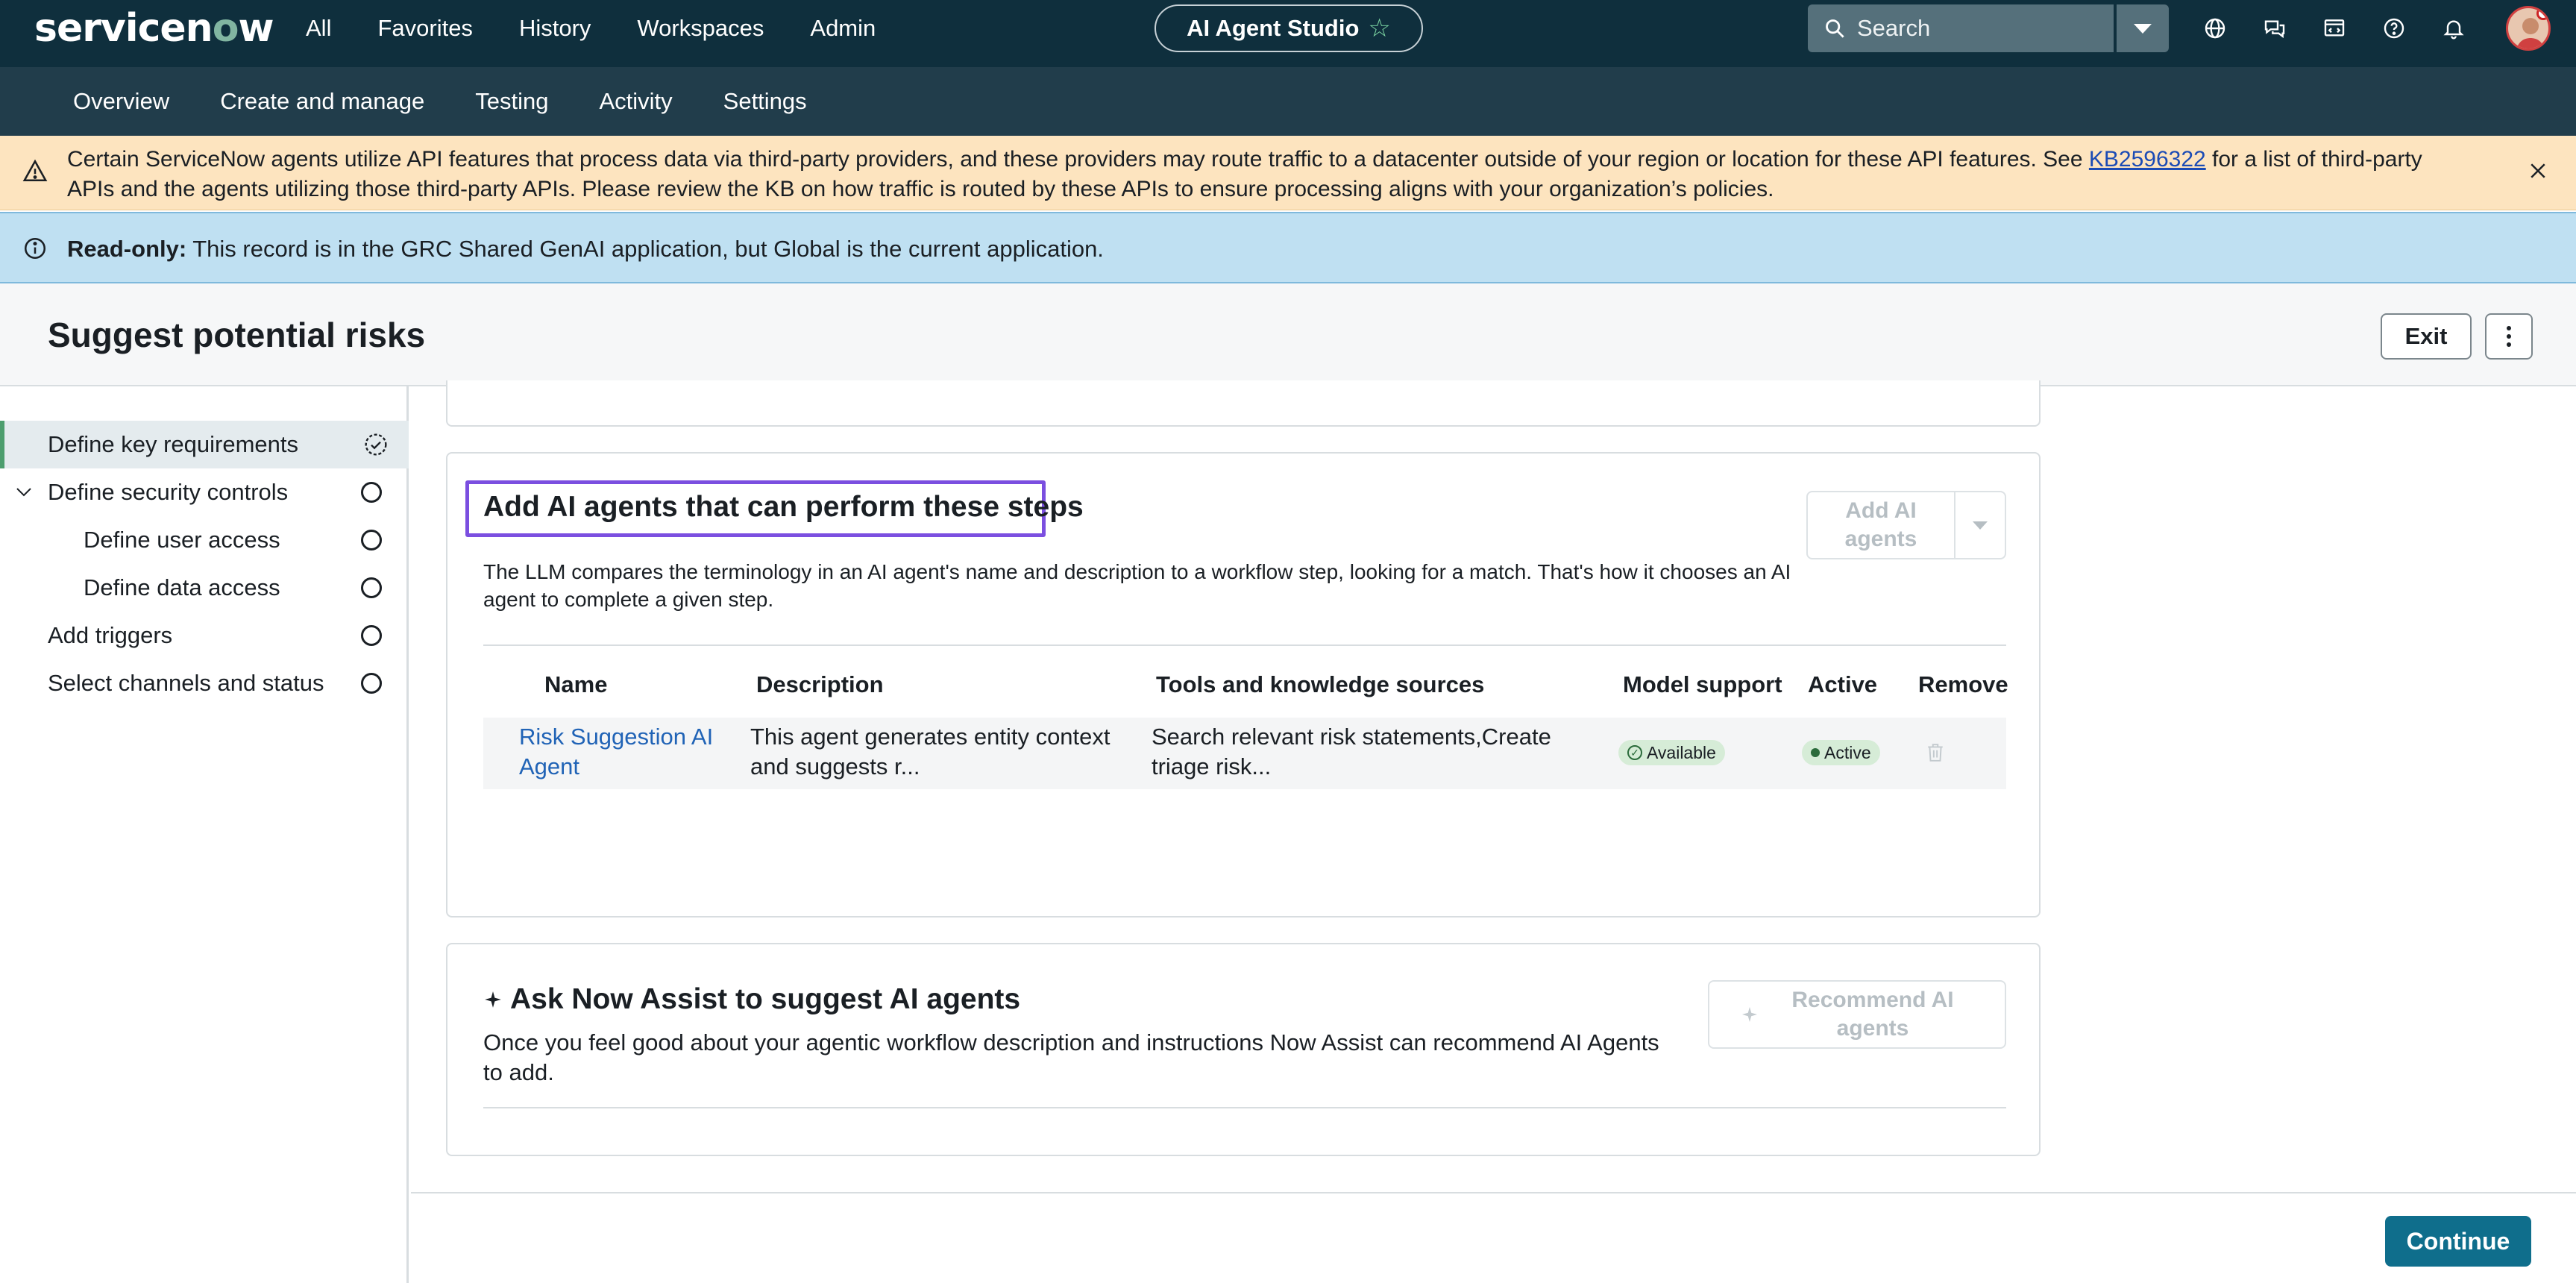 Image resolution: width=2576 pixels, height=1283 pixels. What do you see at coordinates (1244, 1107) in the screenshot?
I see `card-divider` at bounding box center [1244, 1107].